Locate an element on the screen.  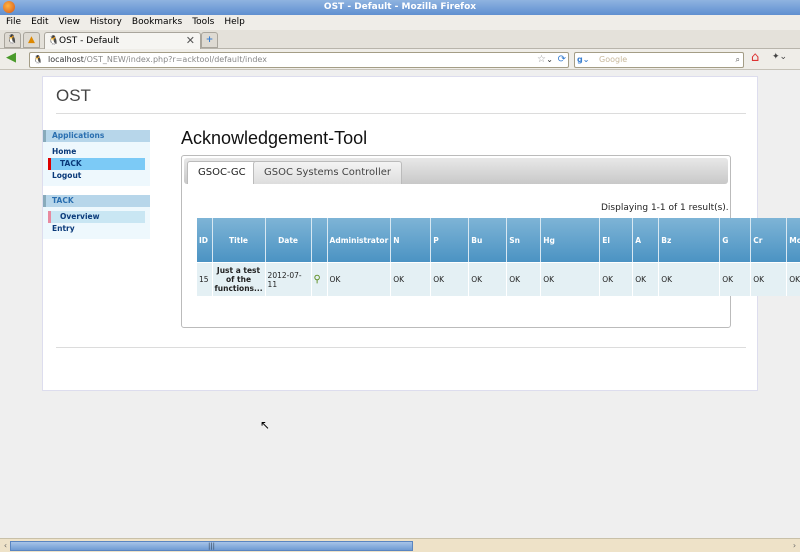
page-title: Acknowledgement-Tool is located at coordinates (274, 138).